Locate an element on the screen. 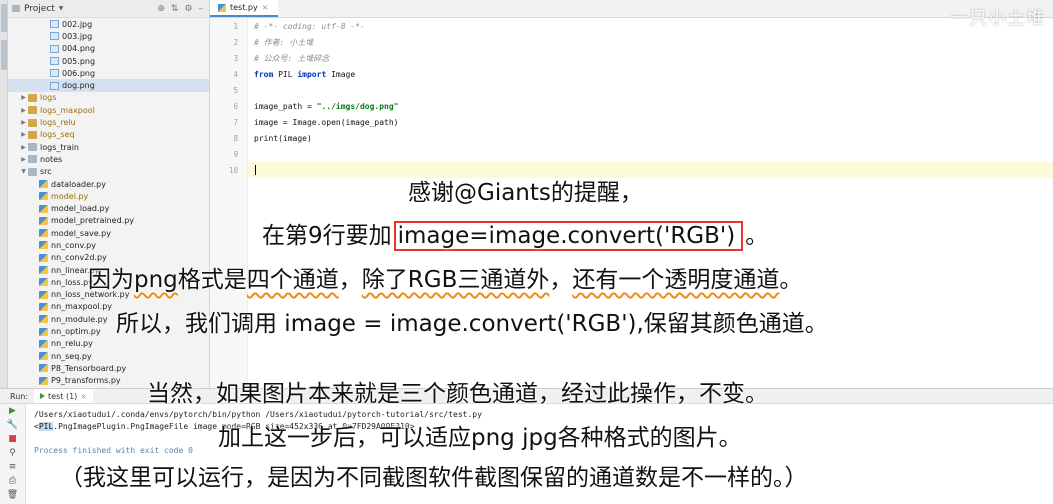  collapse-icon: ⇅ is located at coordinates (175, 9).